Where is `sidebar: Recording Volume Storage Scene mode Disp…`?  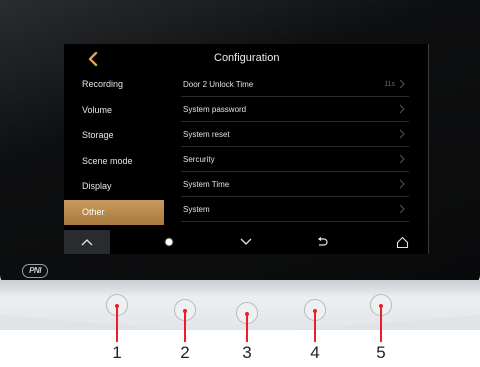 sidebar: Recording Volume Storage Scene mode Disp… is located at coordinates (114, 148).